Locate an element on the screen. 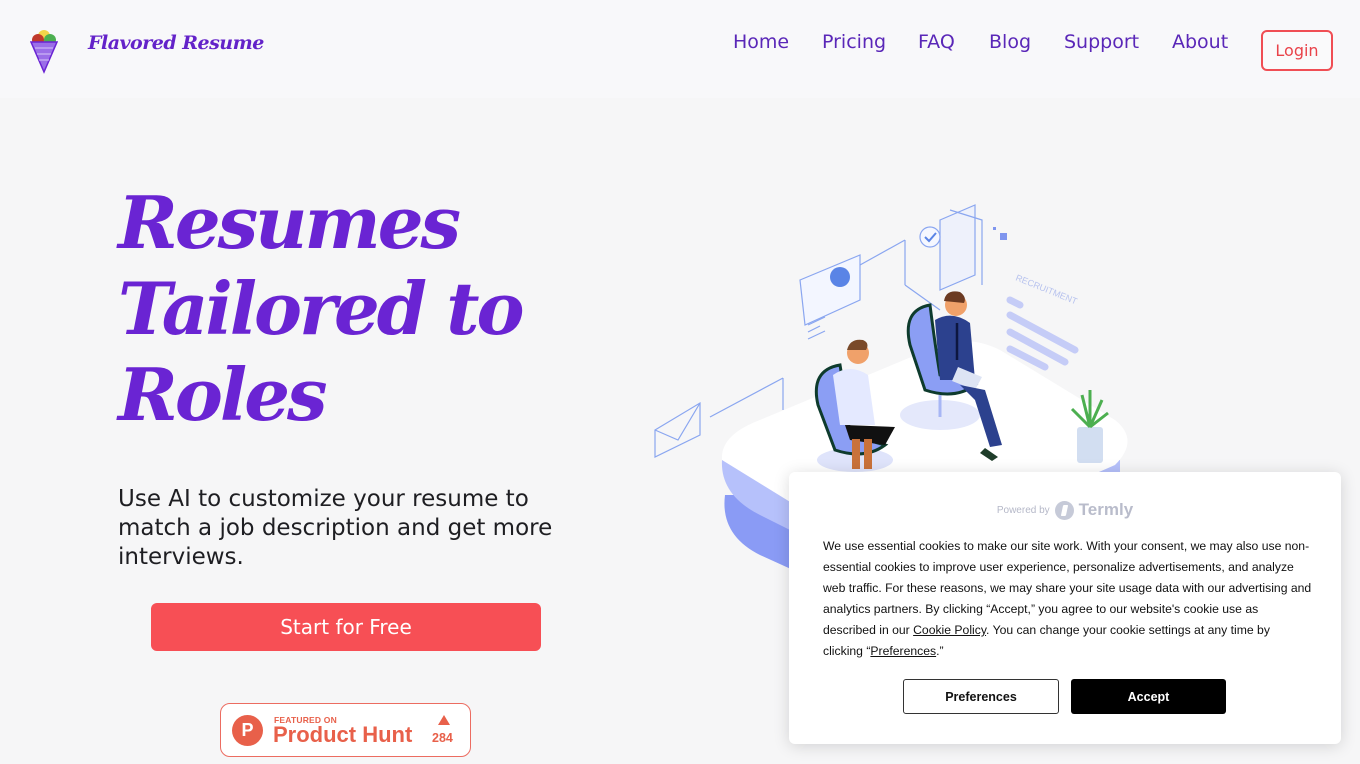 Image resolution: width=1360 pixels, height=764 pixels. powered-by-termly: Powered by Termly is located at coordinates (1065, 510).